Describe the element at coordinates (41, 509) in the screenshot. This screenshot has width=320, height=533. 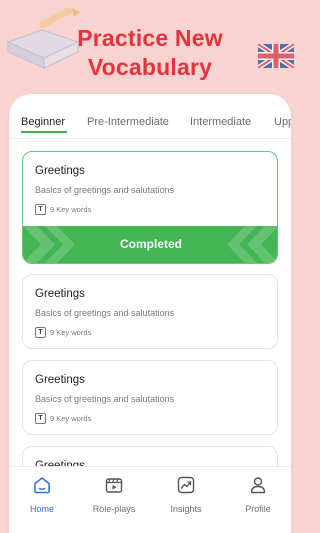
I see `nav-home-label: Home` at that location.